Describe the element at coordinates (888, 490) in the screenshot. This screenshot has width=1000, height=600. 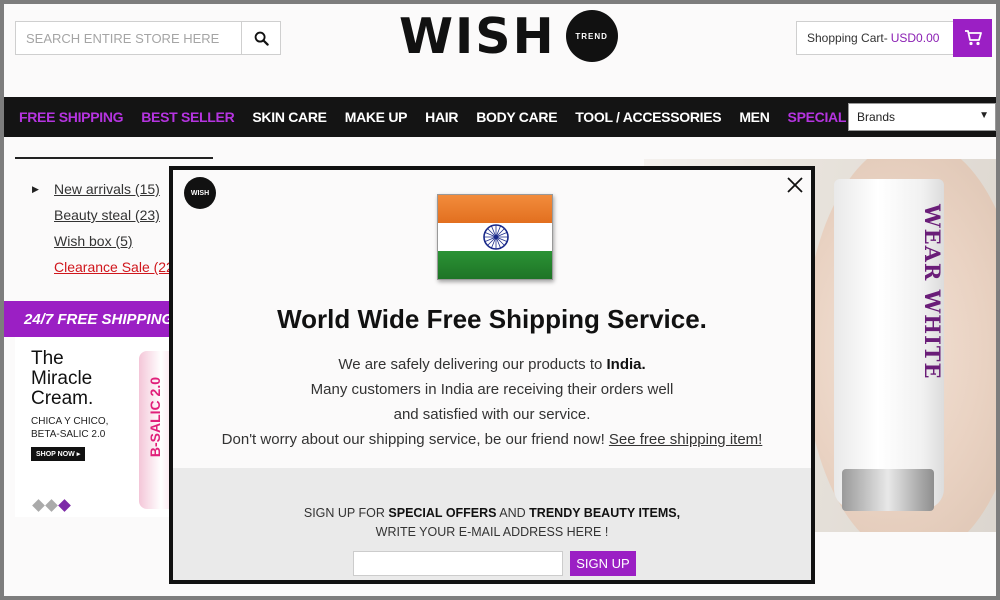
I see `hero-product-cap` at that location.